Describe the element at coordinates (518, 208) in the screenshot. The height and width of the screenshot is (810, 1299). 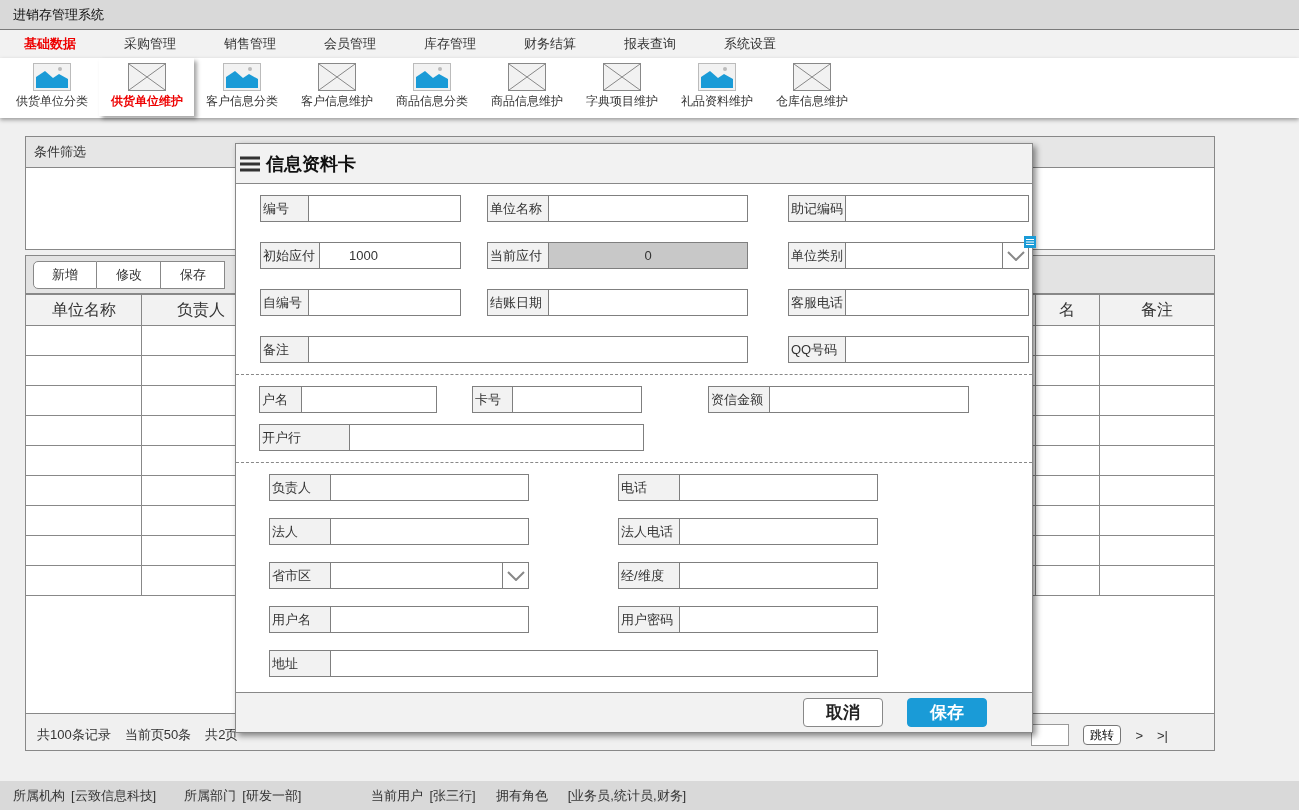
I see `field-label: 单位名称` at that location.